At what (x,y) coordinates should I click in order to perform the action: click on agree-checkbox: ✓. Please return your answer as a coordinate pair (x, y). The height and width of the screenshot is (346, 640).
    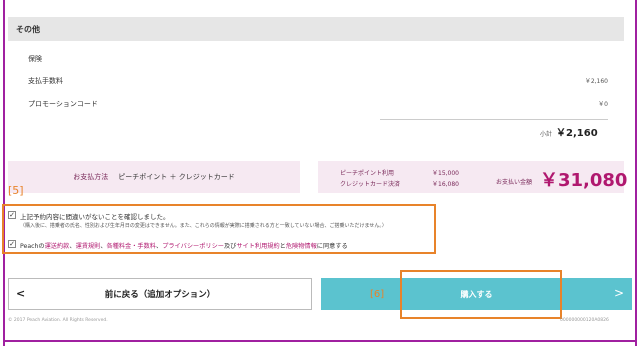
    Looking at the image, I should click on (12, 244).